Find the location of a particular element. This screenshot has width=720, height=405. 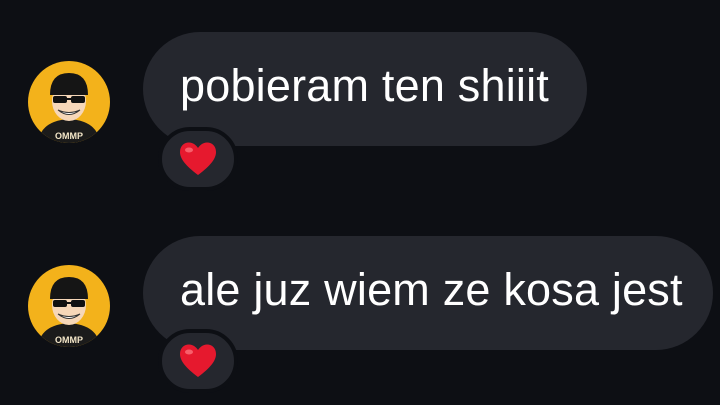

message-text: ale juz wiem ze kosa jest is located at coordinates (431, 289).